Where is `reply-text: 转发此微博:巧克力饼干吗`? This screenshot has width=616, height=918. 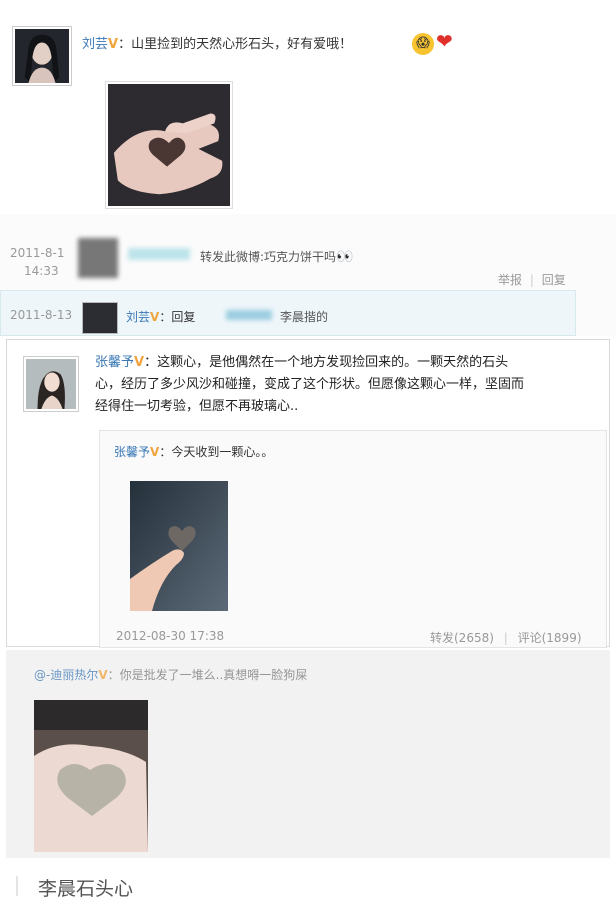 reply-text: 转发此微博:巧克力饼干吗 is located at coordinates (268, 257).